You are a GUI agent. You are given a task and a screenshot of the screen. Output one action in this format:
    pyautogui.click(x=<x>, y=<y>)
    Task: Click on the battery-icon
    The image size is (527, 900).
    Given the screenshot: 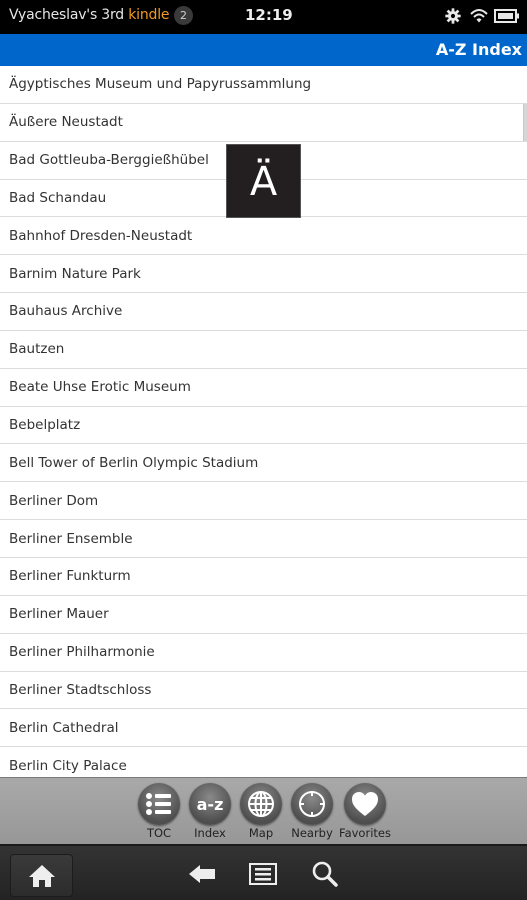 What is the action you would take?
    pyautogui.click(x=506, y=16)
    